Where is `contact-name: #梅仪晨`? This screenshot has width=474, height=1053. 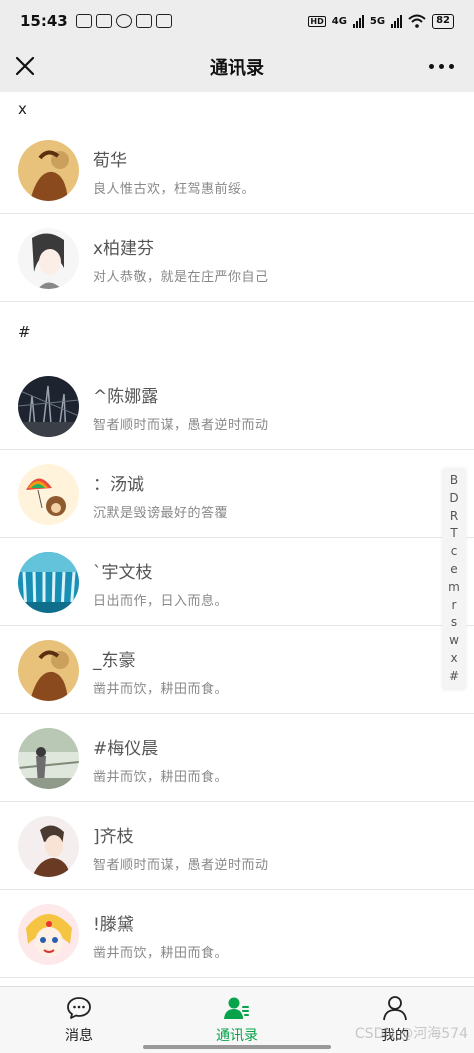 contact-name: #梅仪晨 is located at coordinates (126, 749).